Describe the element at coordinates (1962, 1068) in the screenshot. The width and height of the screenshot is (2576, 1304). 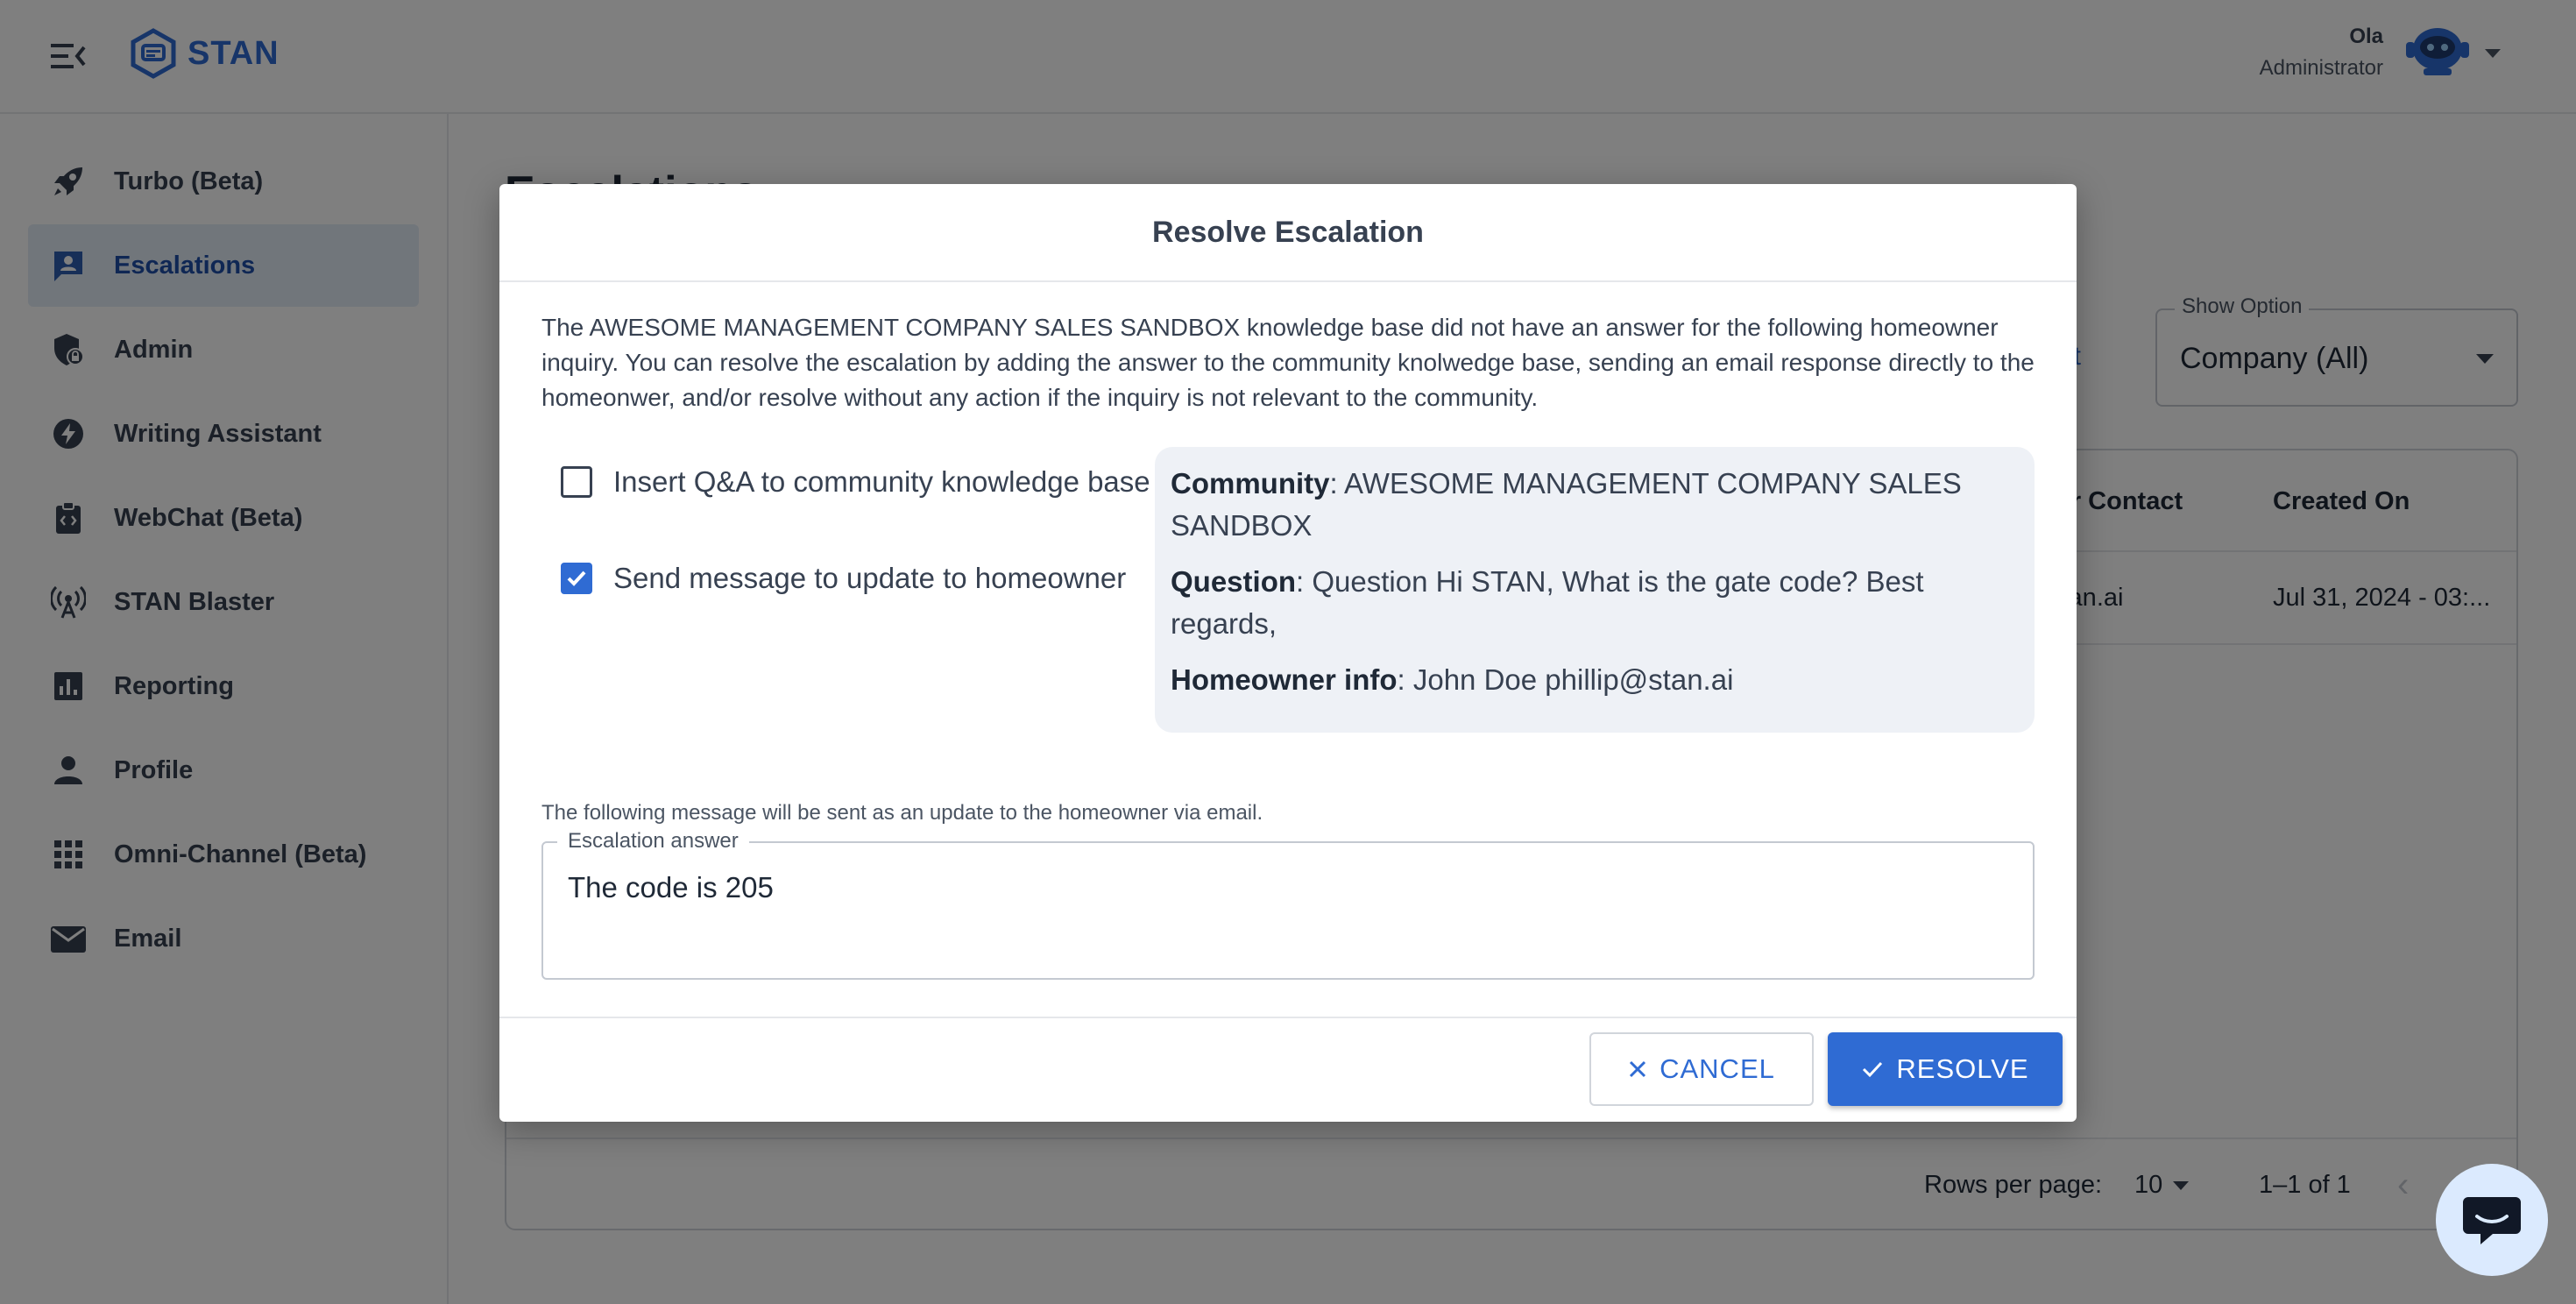
I see `resolve-button-label: RESOLVE` at that location.